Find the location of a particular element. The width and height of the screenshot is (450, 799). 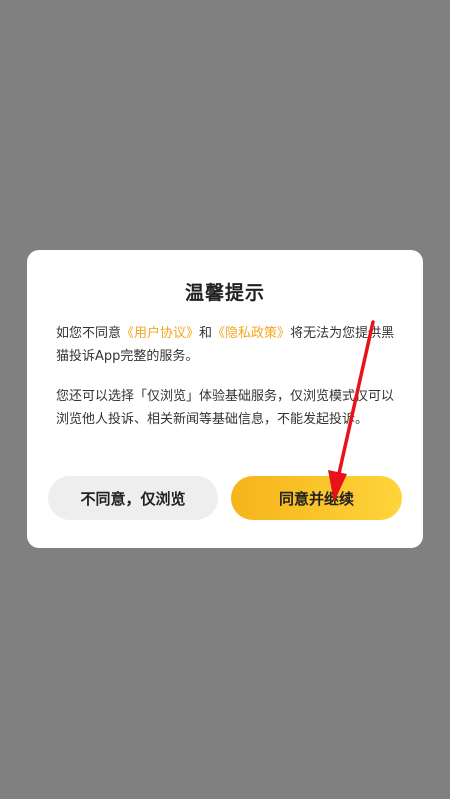

privacy-policy-link: 《隐私政策》 is located at coordinates (251, 333).